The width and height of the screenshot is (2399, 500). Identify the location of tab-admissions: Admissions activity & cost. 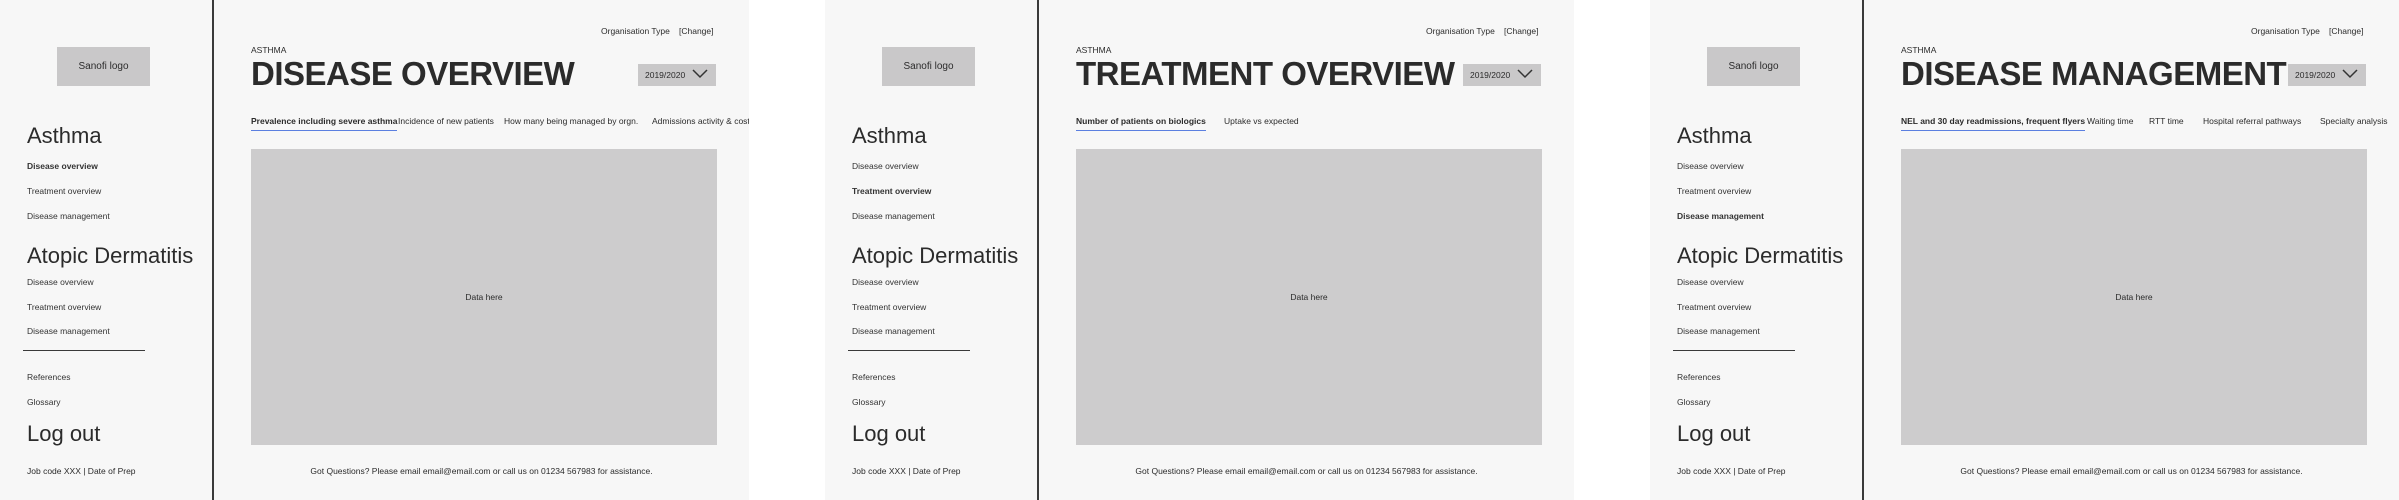
(700, 123).